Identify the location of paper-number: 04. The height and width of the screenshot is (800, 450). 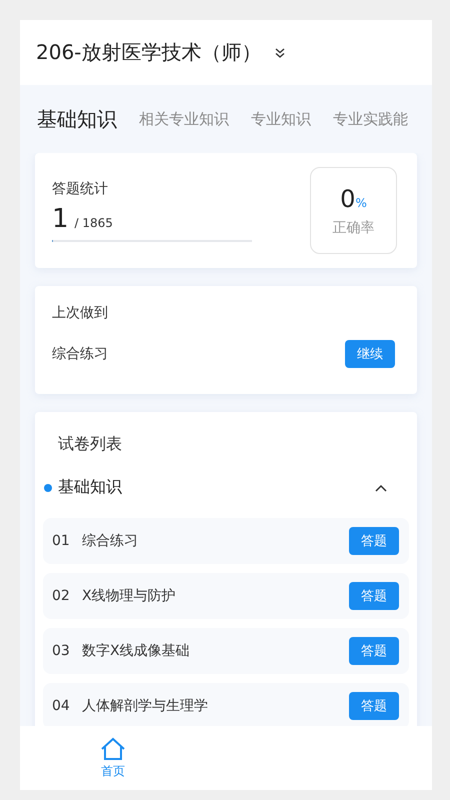
(61, 706).